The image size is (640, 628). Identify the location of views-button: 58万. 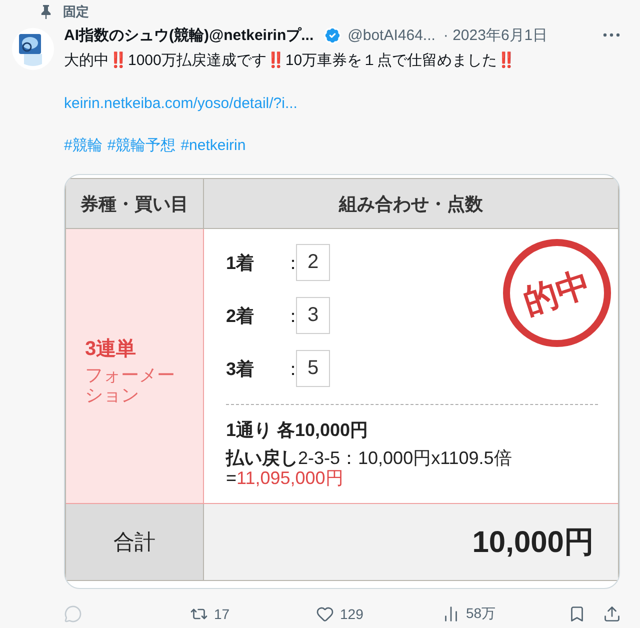
(469, 614).